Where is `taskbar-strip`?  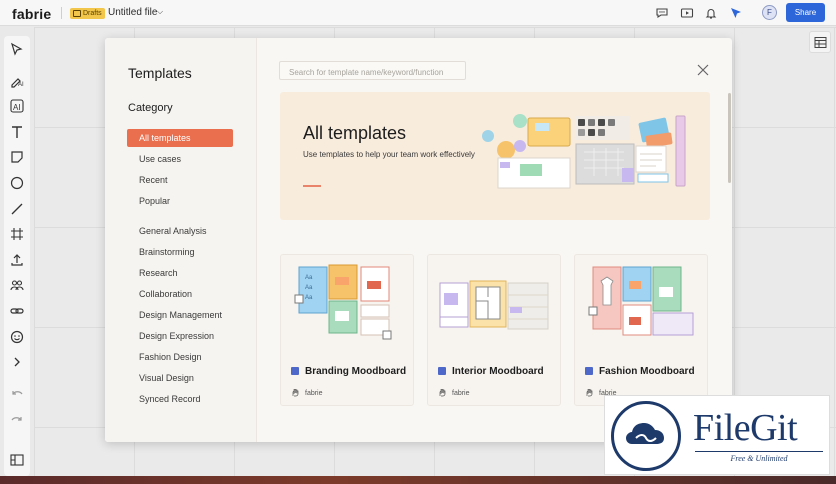 taskbar-strip is located at coordinates (418, 480).